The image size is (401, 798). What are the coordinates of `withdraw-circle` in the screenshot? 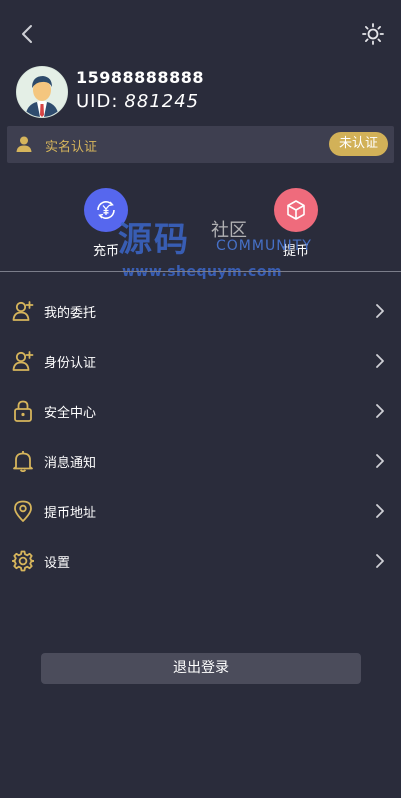 It's located at (296, 210).